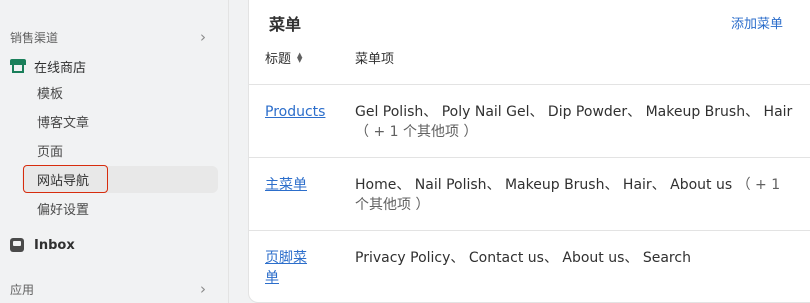 This screenshot has width=810, height=303. I want to click on sidebar-item-label: 页面, so click(50, 152).